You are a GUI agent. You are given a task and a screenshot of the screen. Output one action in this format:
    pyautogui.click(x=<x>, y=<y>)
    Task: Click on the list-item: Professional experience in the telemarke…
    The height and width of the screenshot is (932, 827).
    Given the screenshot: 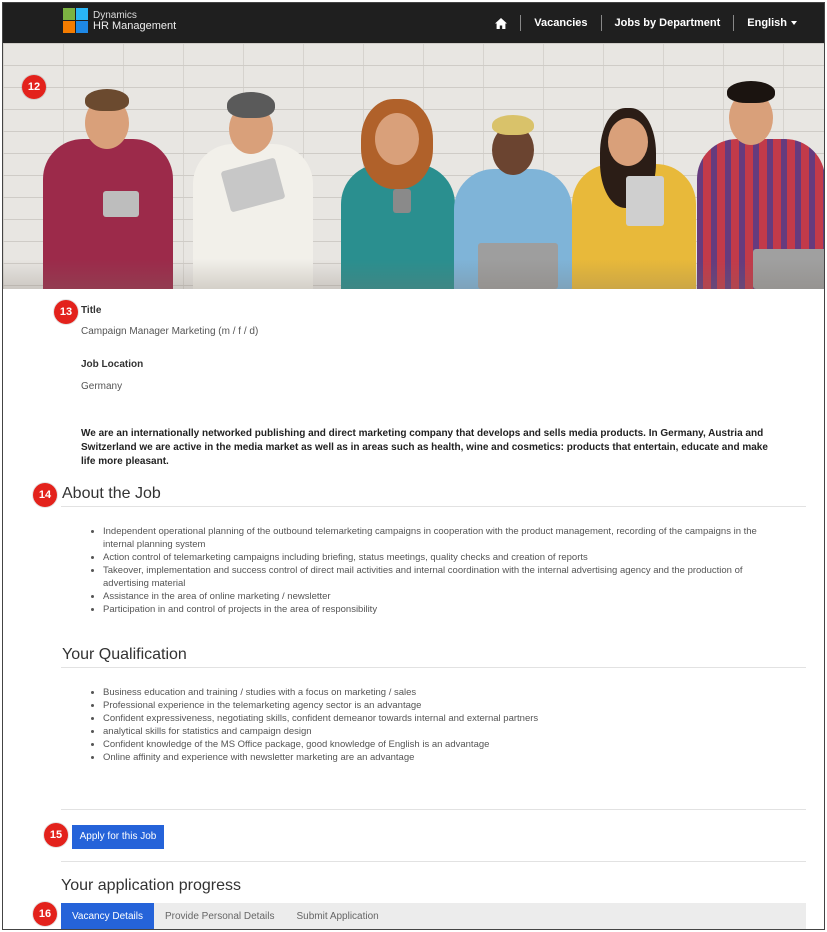 What is the action you would take?
    pyautogui.click(x=441, y=705)
    